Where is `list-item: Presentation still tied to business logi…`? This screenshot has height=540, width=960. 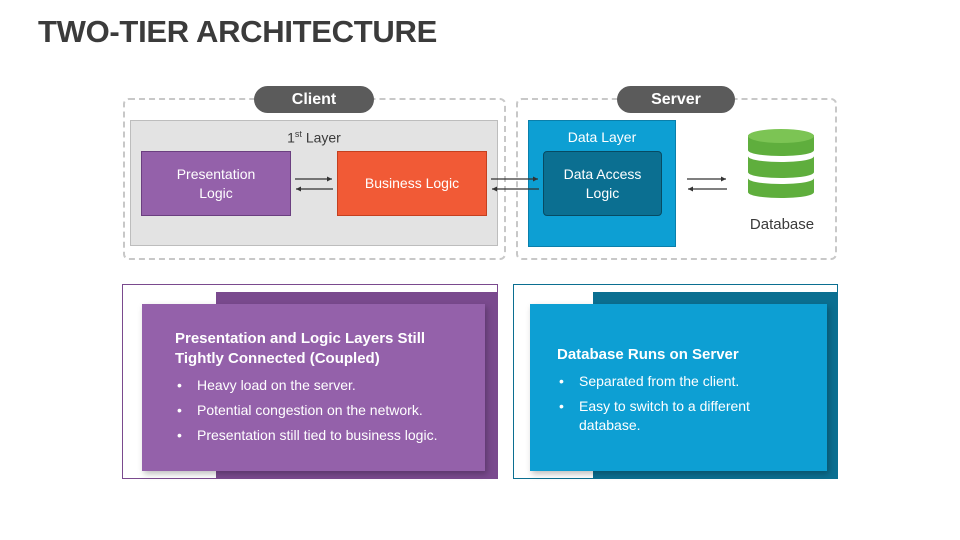 list-item: Presentation still tied to business logi… is located at coordinates (321, 435).